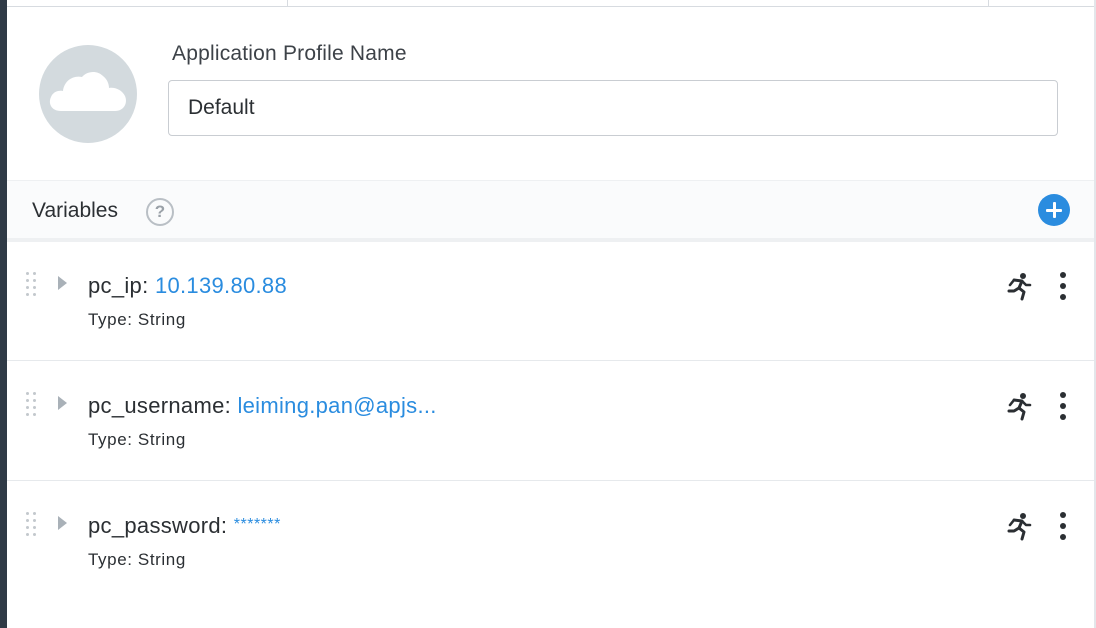 This screenshot has width=1096, height=628. I want to click on variable-name-label: pc_username:, so click(160, 405).